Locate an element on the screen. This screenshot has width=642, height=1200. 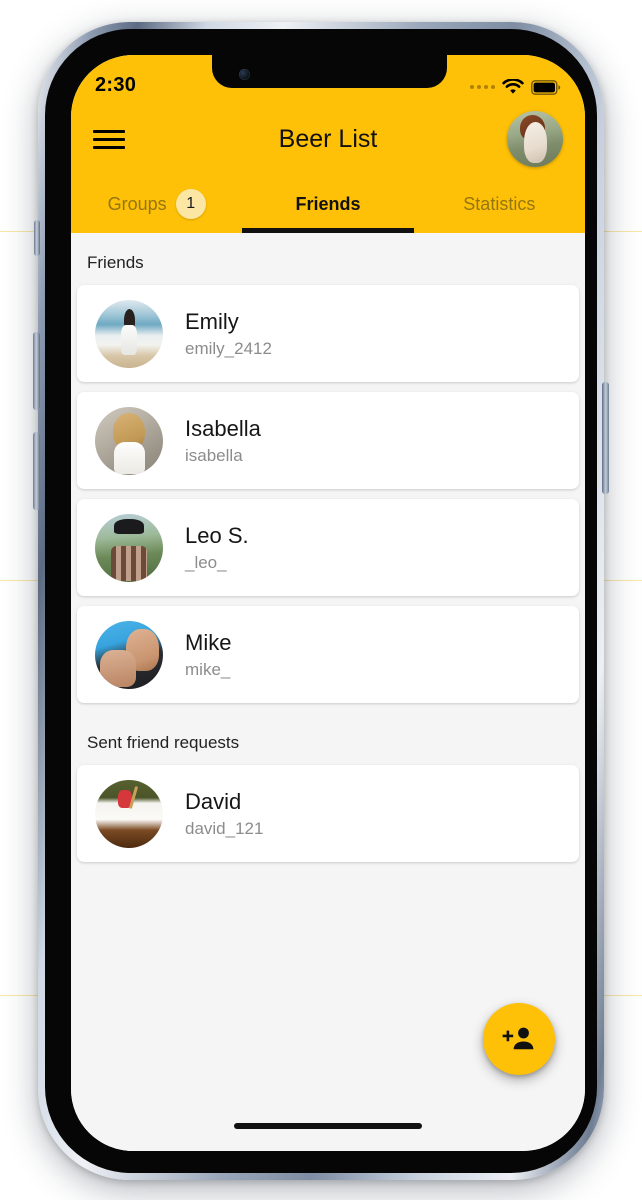
friend-name: Mike is located at coordinates (208, 643).